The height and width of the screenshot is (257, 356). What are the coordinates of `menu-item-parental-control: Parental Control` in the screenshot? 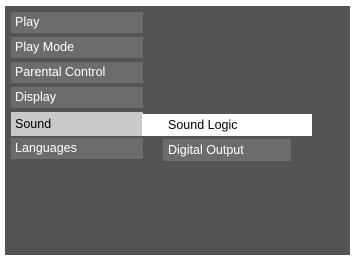 It's located at (77, 72).